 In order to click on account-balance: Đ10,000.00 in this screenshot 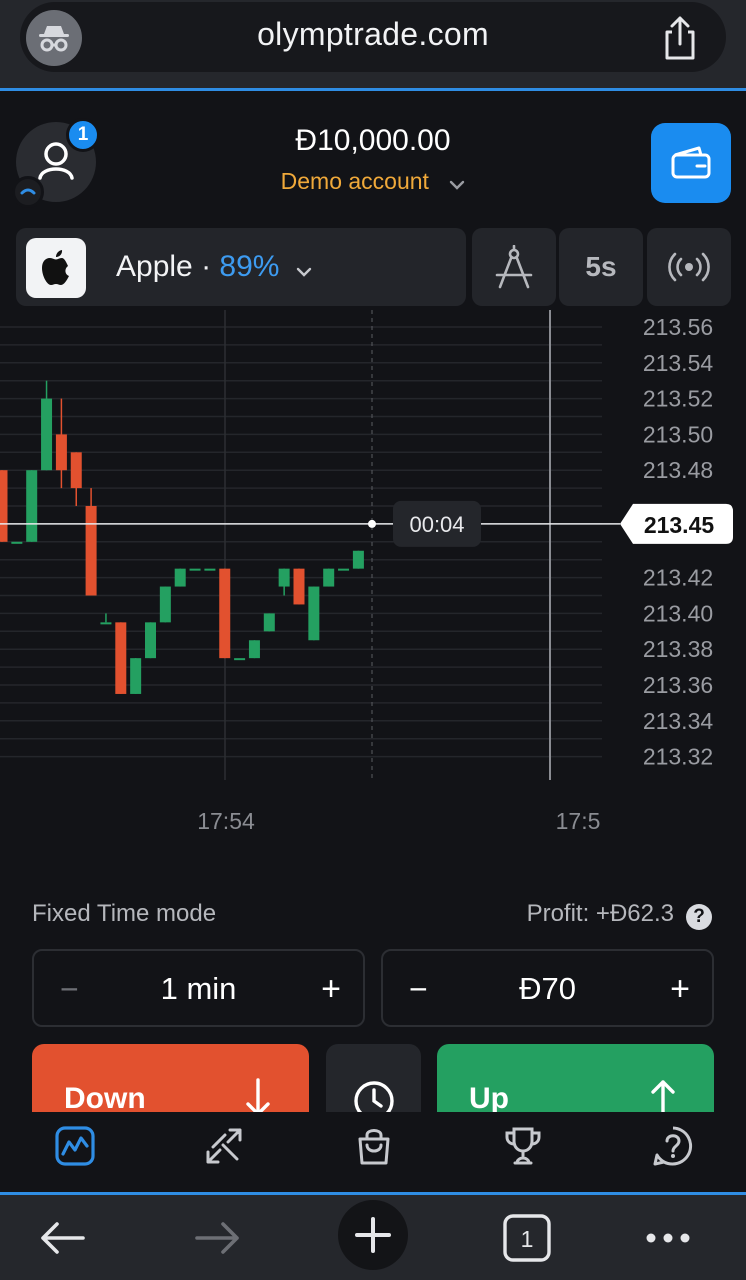, I will do `click(373, 140)`.